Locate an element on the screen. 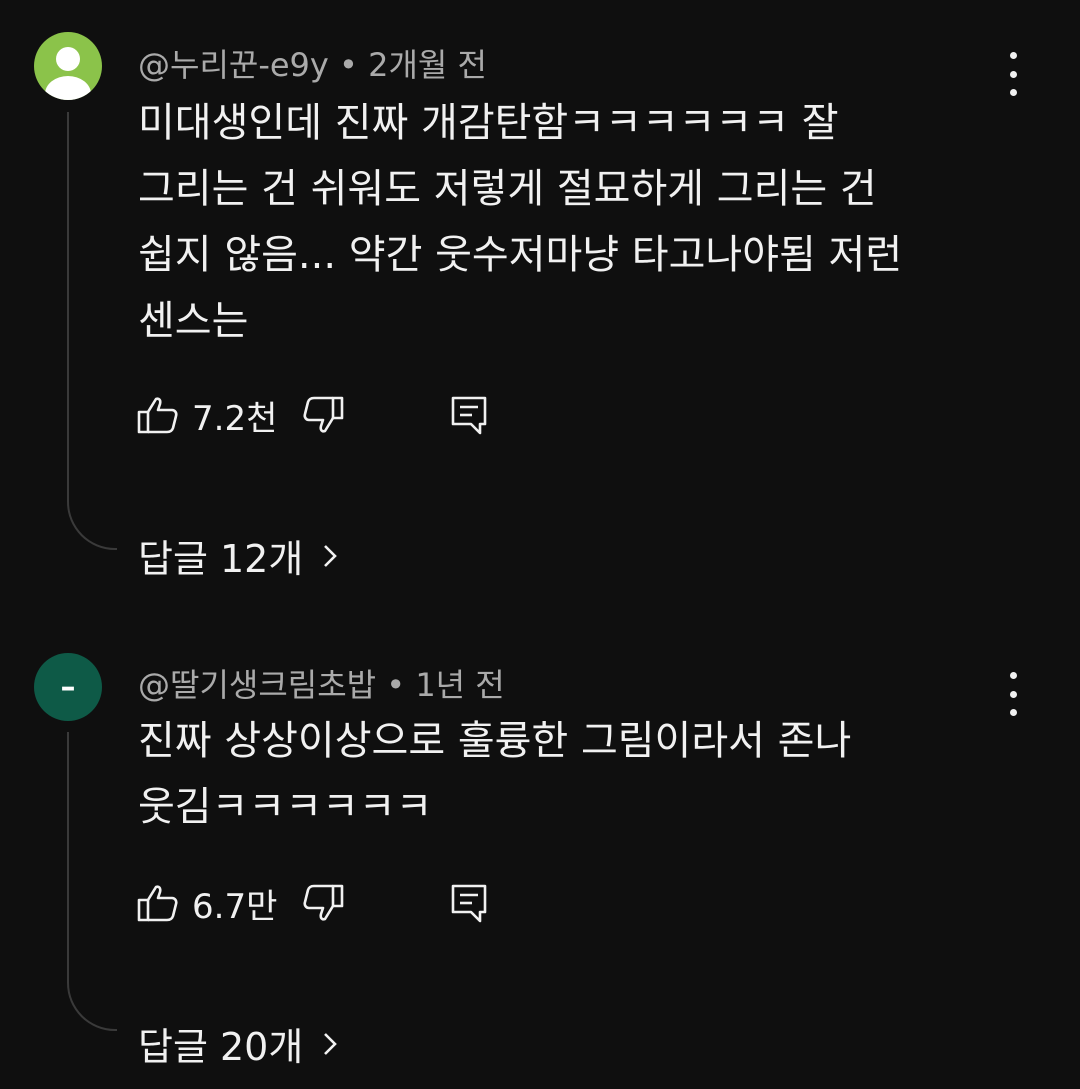  comment-line: 센스는 is located at coordinates (193, 321).